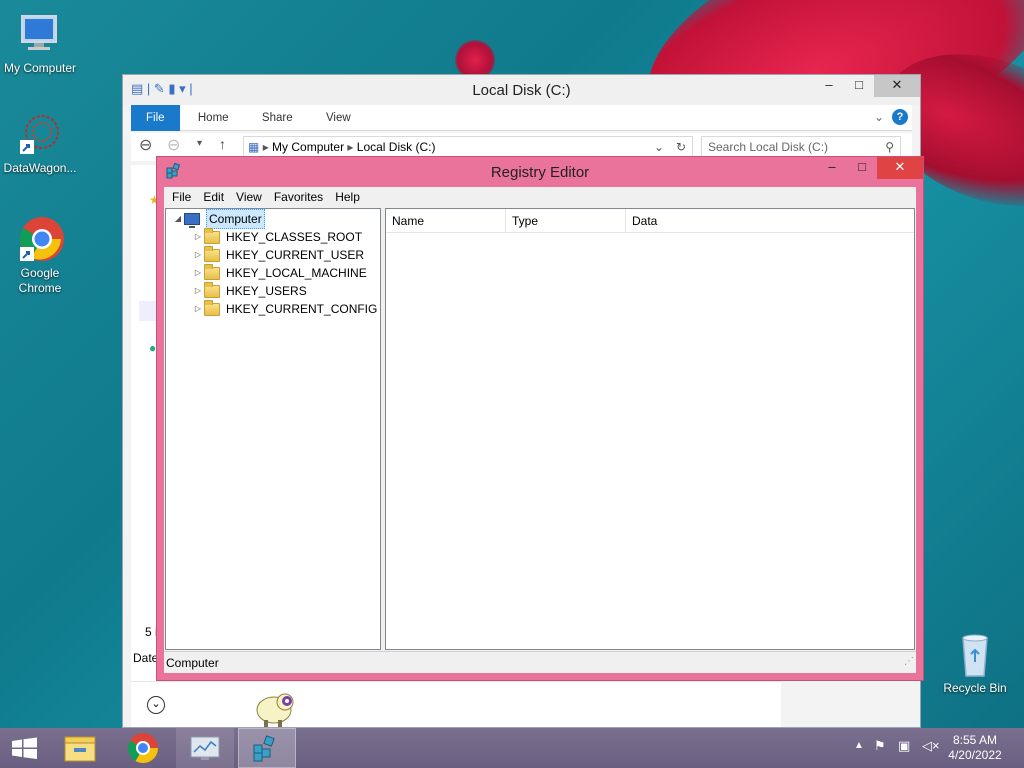 Image resolution: width=1024 pixels, height=768 pixels. Describe the element at coordinates (347, 197) in the screenshot. I see `menu-help: Help` at that location.